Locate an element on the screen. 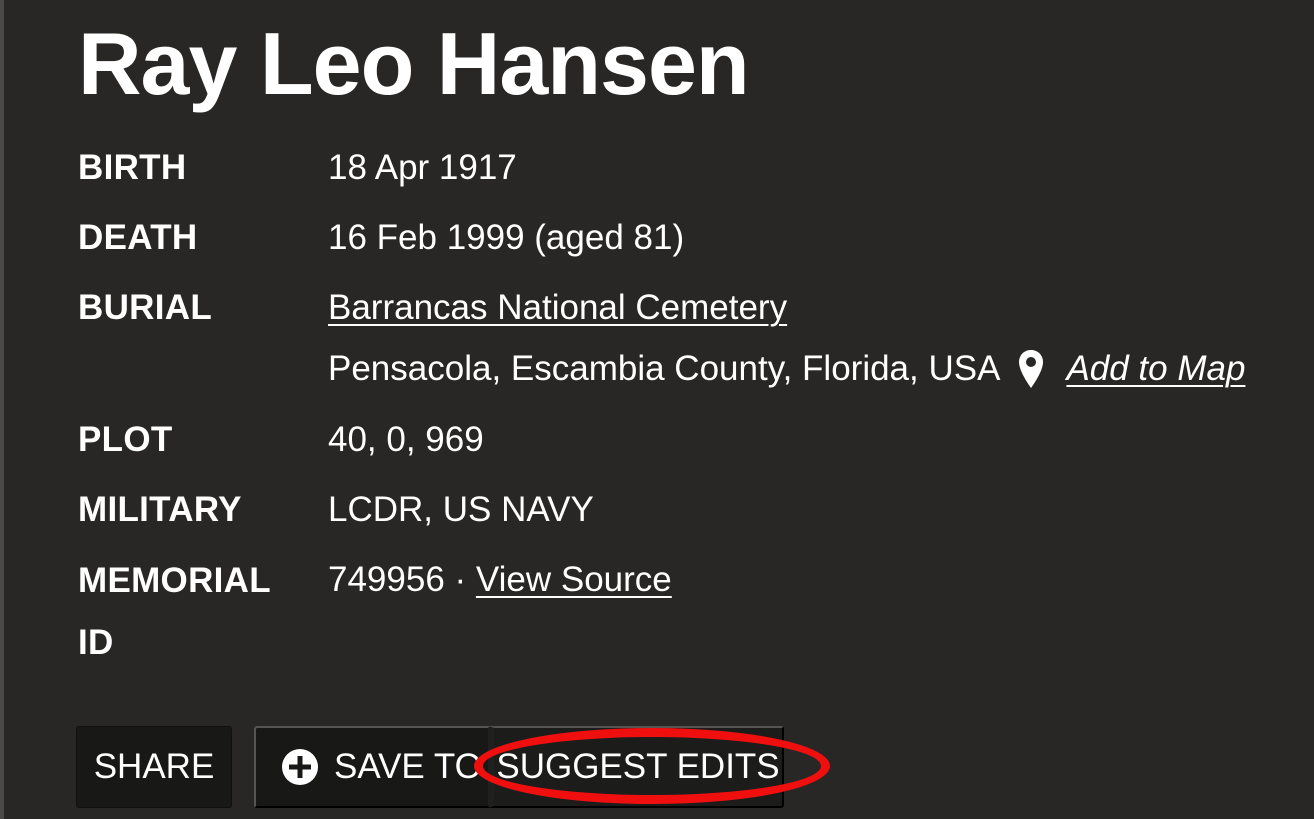  memorial-actions: SHARE SAVE TO SUGGEST EDITS is located at coordinates (676, 767).